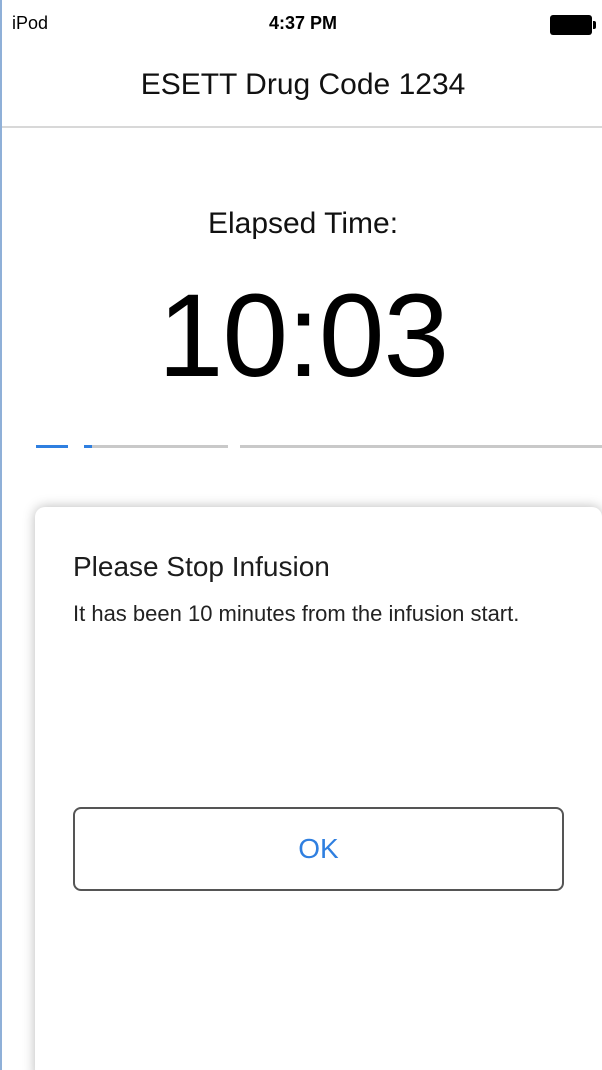  I want to click on progress-marker, so click(88, 446).